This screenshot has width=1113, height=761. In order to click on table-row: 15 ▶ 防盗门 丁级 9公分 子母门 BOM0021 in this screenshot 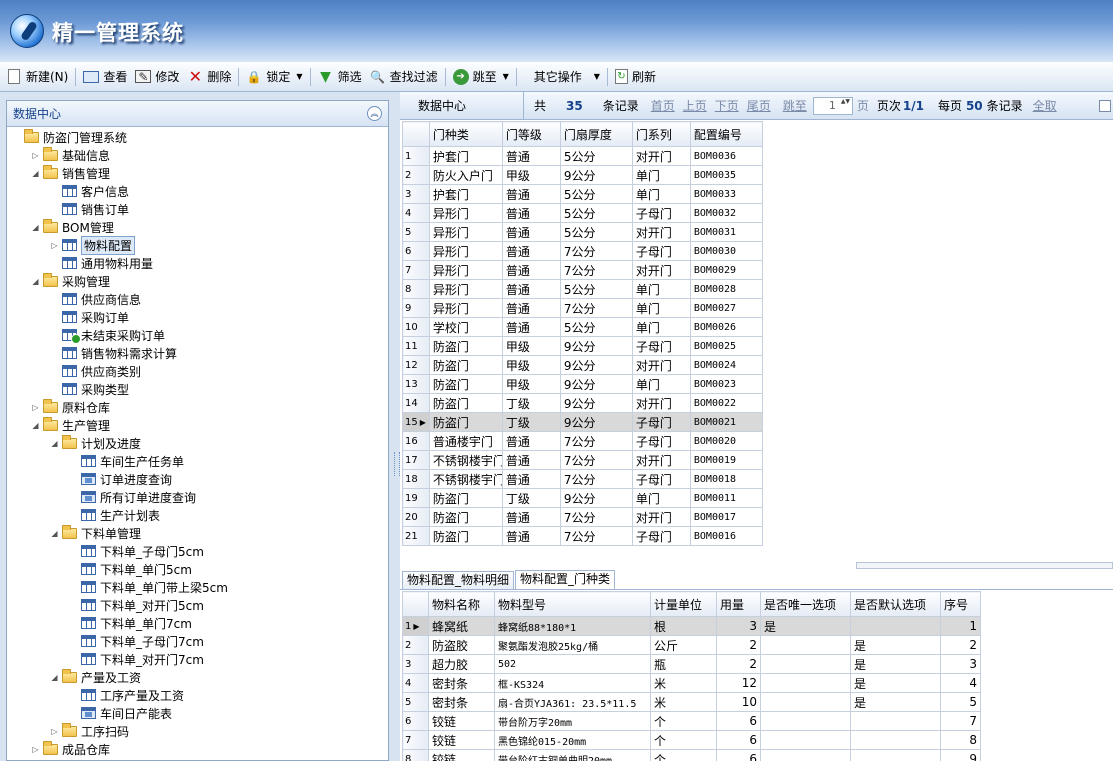, I will do `click(582, 422)`.